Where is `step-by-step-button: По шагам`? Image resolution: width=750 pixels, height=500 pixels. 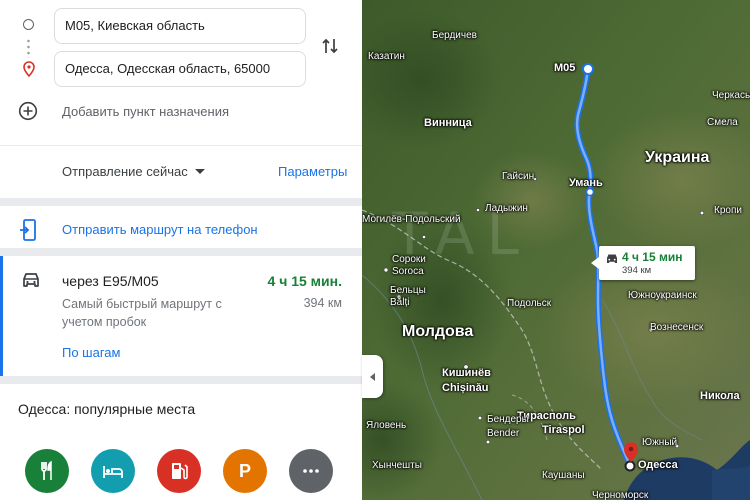 step-by-step-button: По шагам is located at coordinates (91, 352).